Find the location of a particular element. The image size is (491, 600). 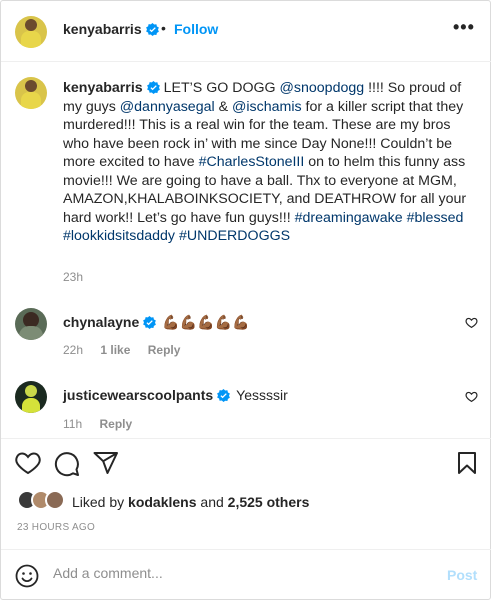

post-button: Post is located at coordinates (462, 575).